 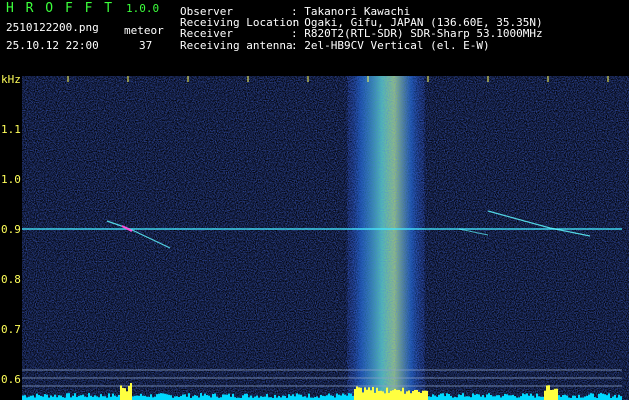 I want to click on app-version: 1.0.0, so click(x=143, y=8).